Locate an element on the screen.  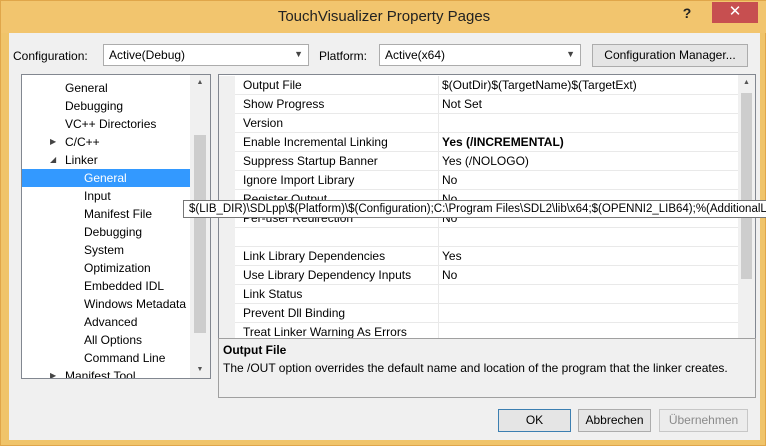
tree-scroll-thumb is located at coordinates (200, 234).